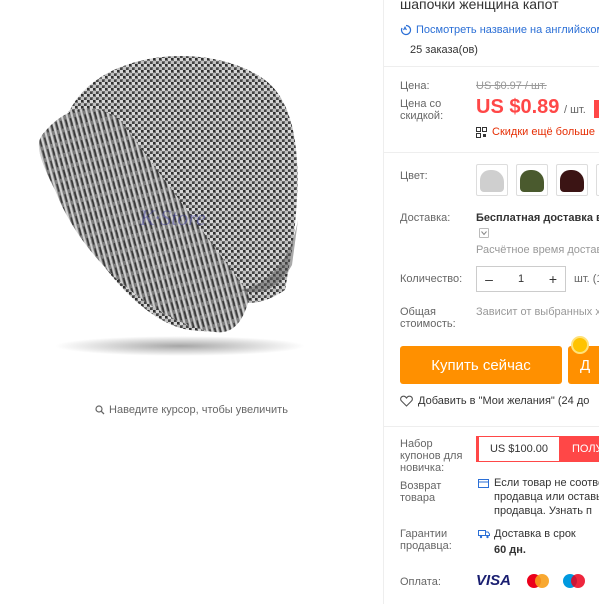  I want to click on returns-line-2: продавца или оставы, so click(546, 497).